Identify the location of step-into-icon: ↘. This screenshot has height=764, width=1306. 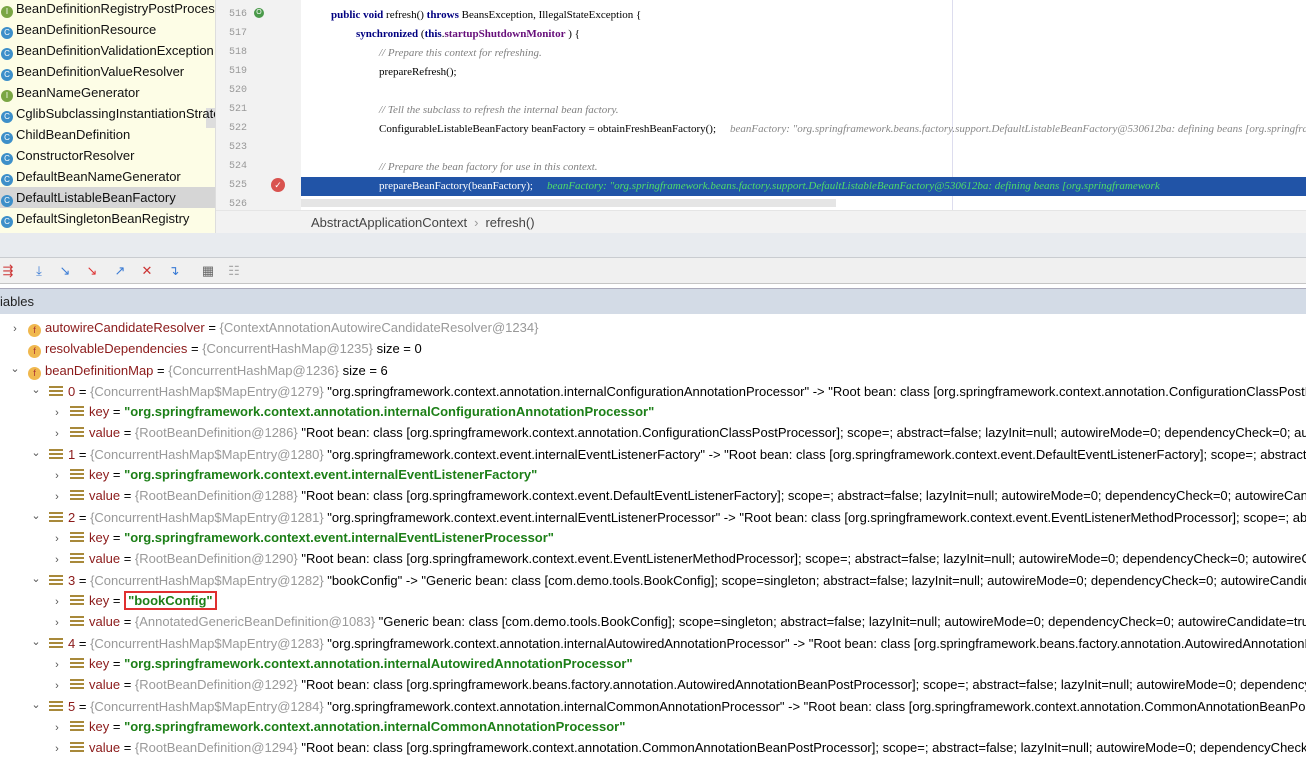
(65, 271).